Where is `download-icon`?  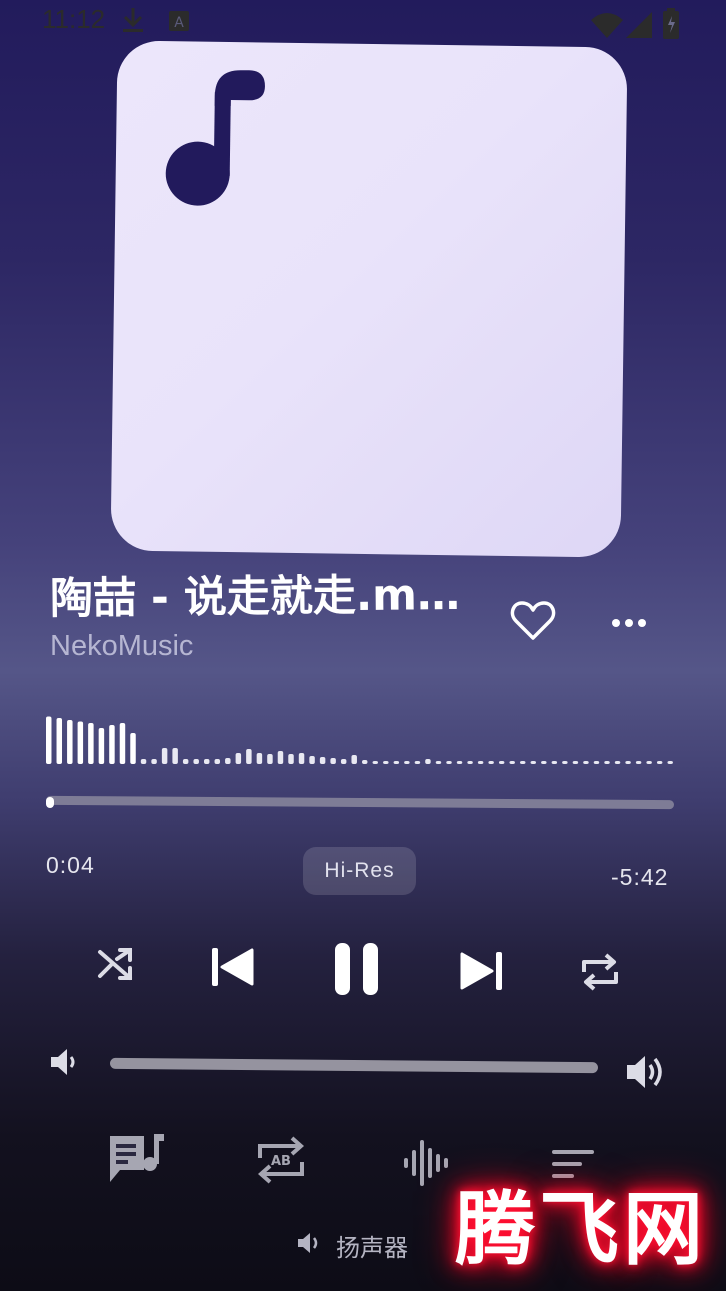
download-icon is located at coordinates (133, 22).